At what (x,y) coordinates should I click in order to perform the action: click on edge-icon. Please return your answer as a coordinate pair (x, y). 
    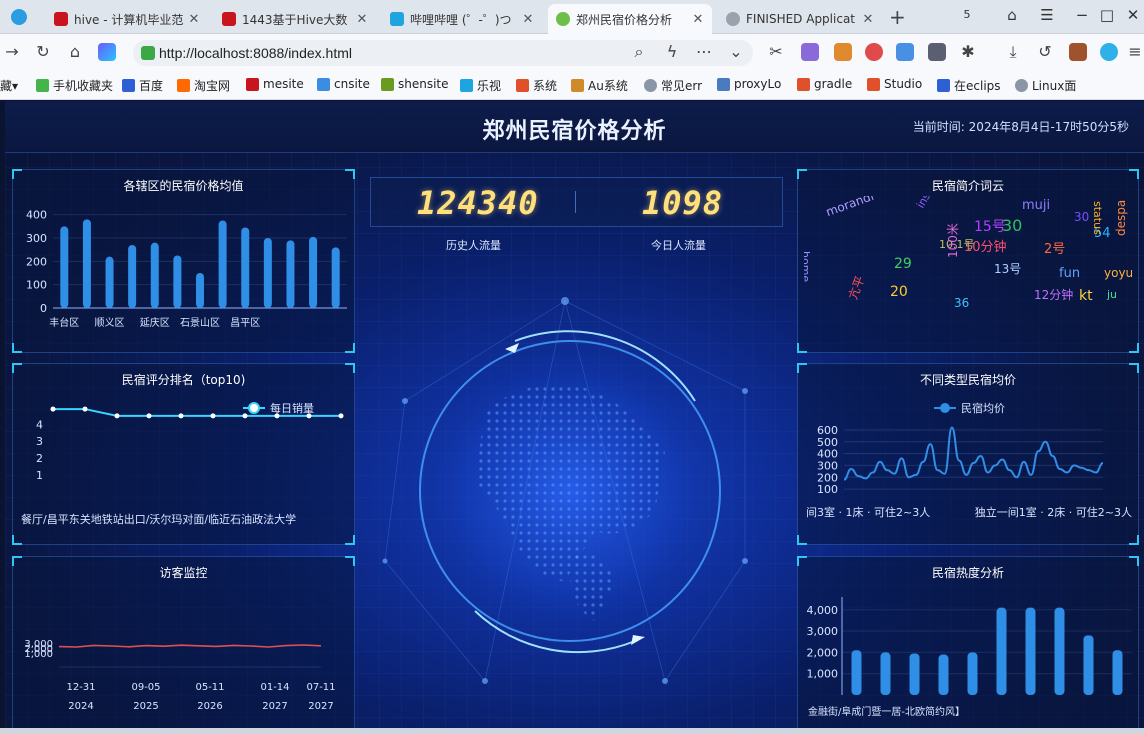
    Looking at the image, I should click on (1109, 52).